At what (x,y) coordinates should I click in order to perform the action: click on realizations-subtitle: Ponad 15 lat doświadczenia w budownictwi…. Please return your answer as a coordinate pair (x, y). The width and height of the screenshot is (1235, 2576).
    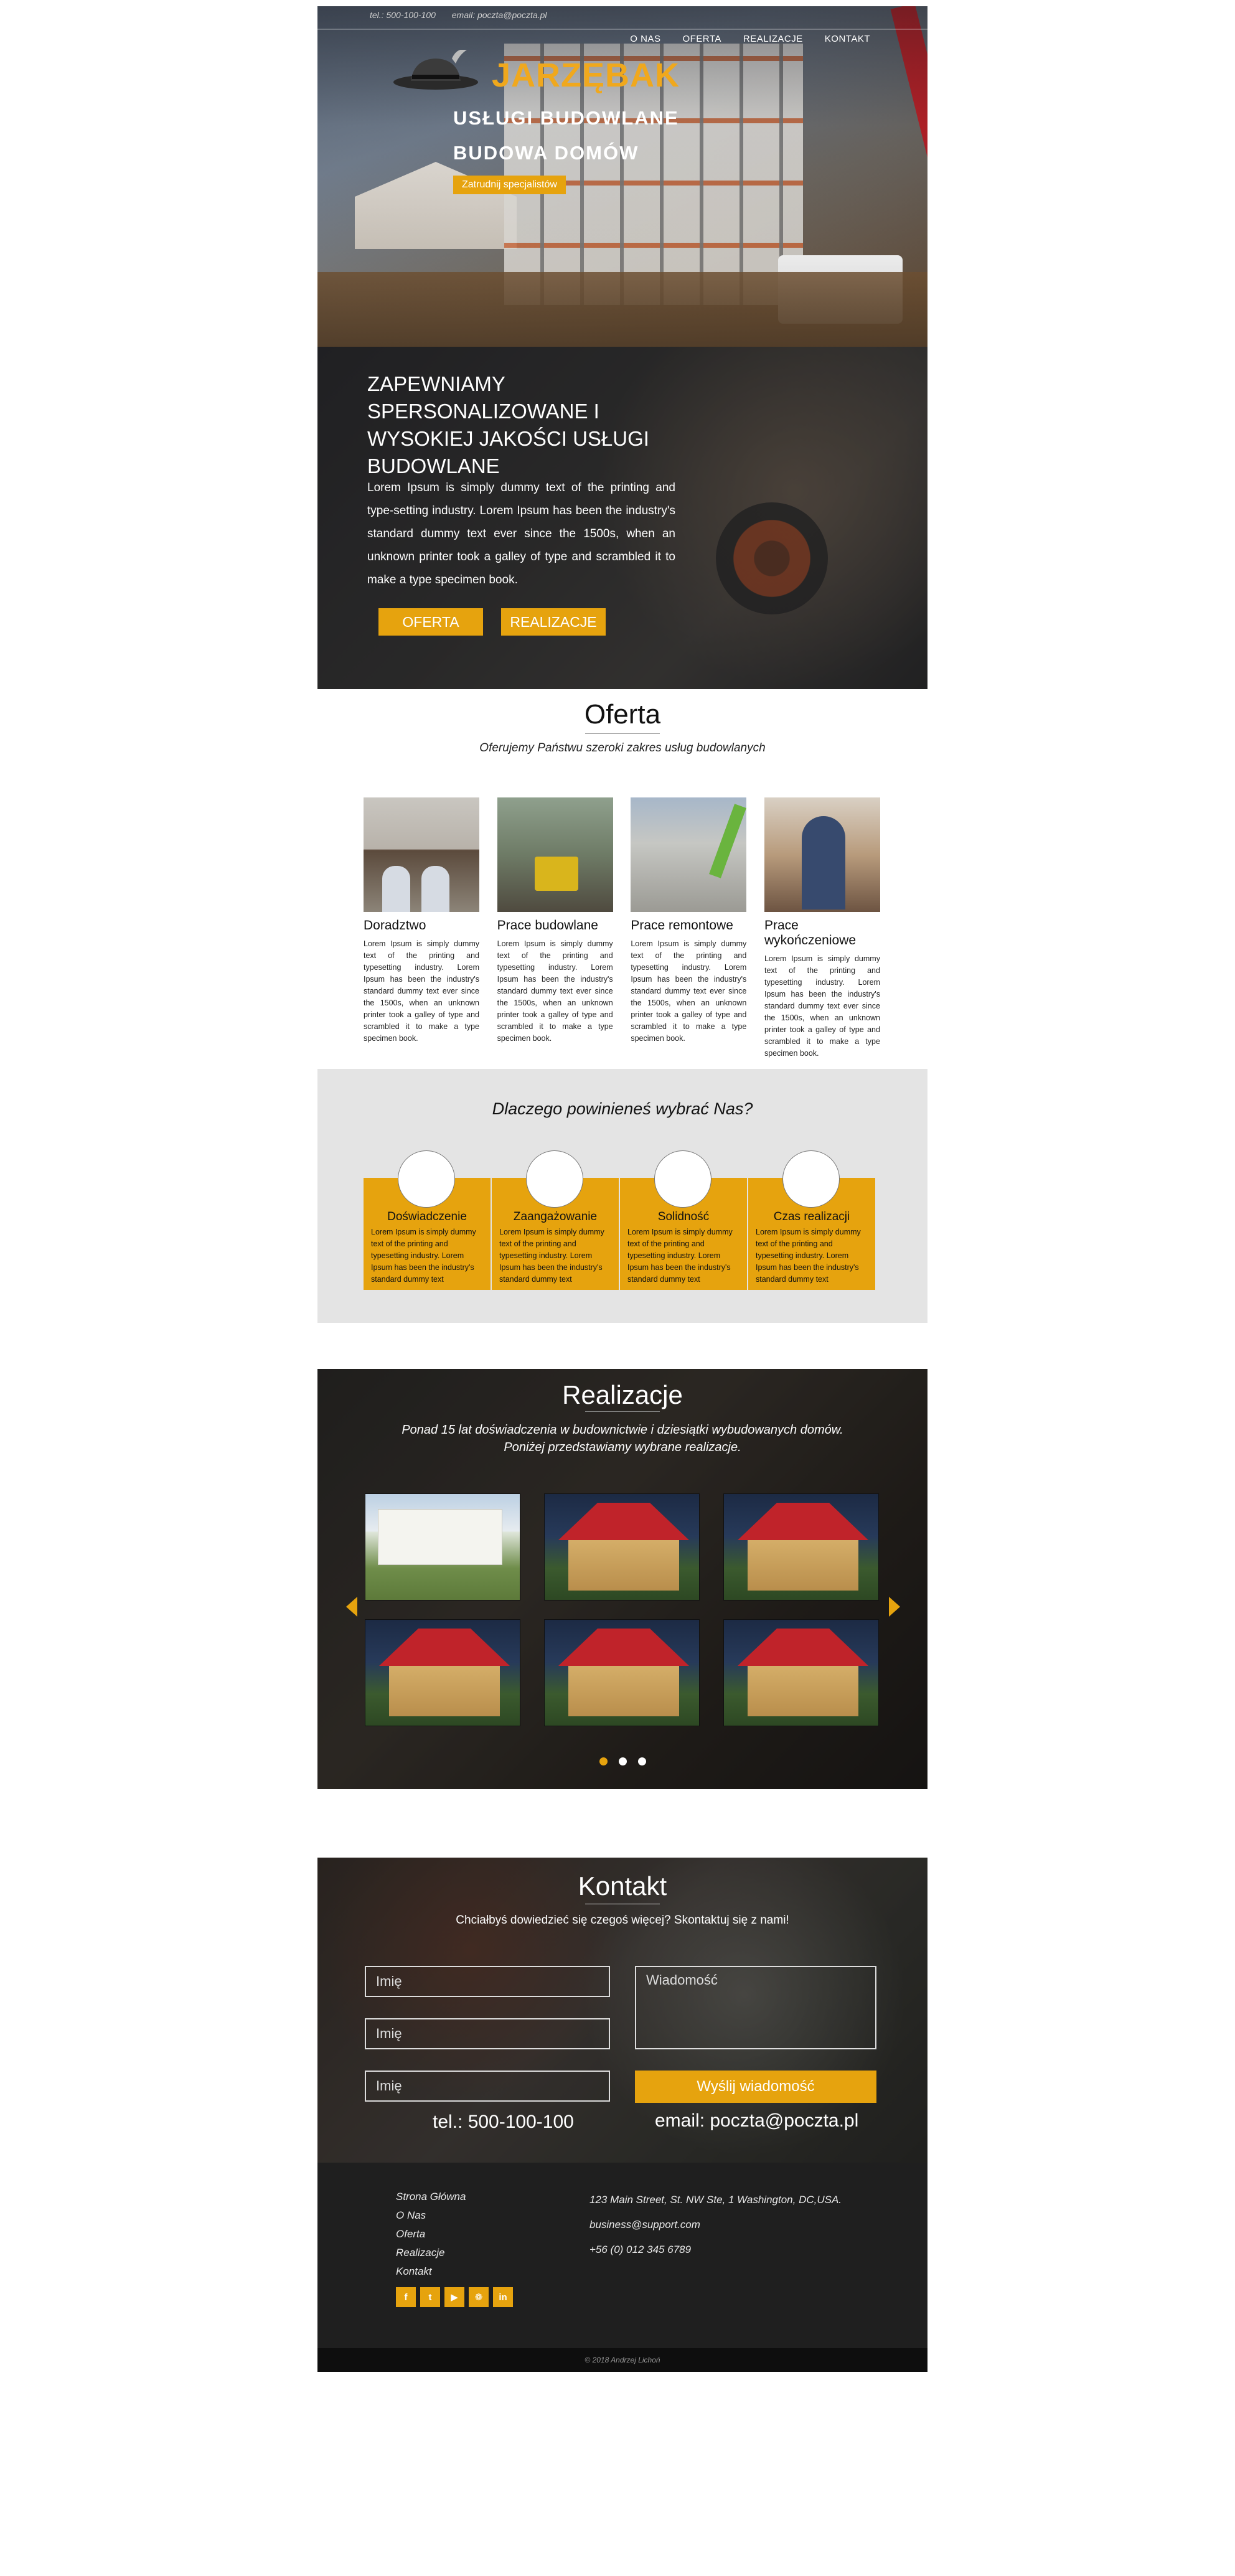
    Looking at the image, I should click on (622, 1438).